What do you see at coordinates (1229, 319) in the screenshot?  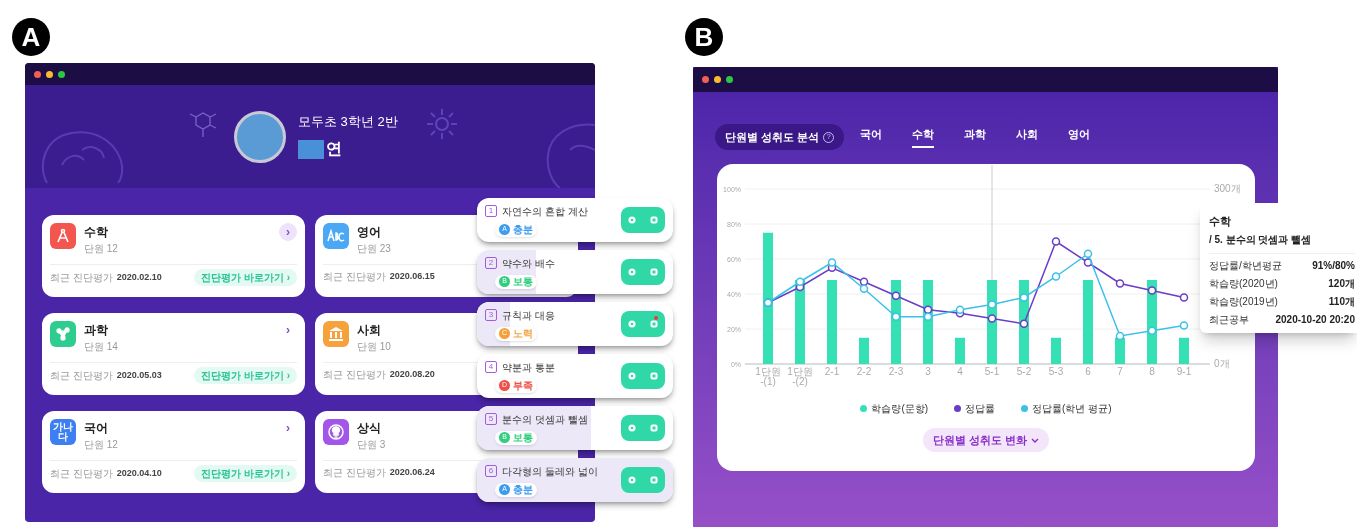 I see `tooltip-label: 최근공부` at bounding box center [1229, 319].